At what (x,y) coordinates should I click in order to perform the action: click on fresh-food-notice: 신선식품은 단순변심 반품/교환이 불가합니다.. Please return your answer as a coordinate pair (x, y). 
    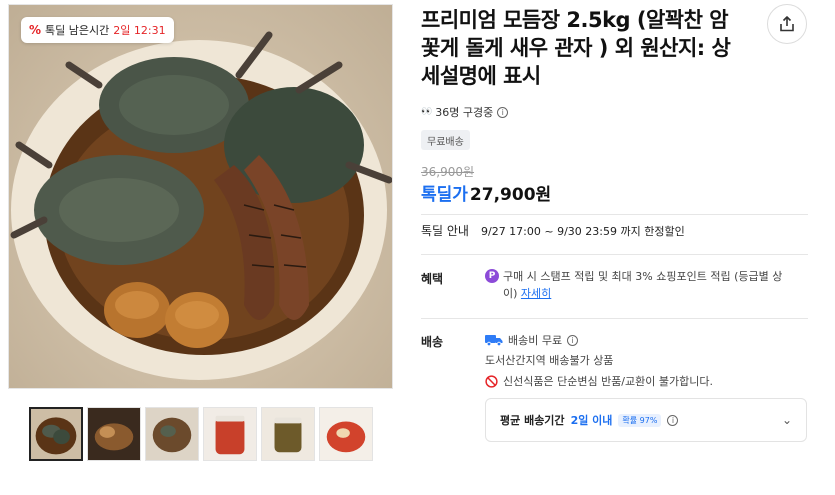
    Looking at the image, I should click on (599, 381).